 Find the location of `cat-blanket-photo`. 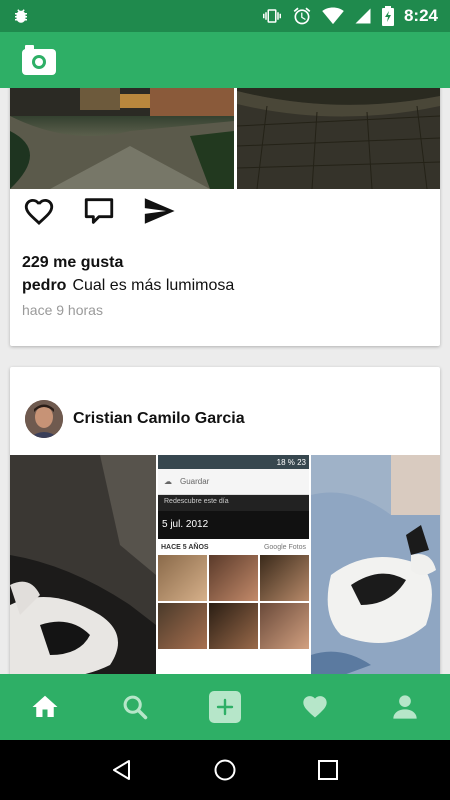

cat-blanket-photo is located at coordinates (375, 564).